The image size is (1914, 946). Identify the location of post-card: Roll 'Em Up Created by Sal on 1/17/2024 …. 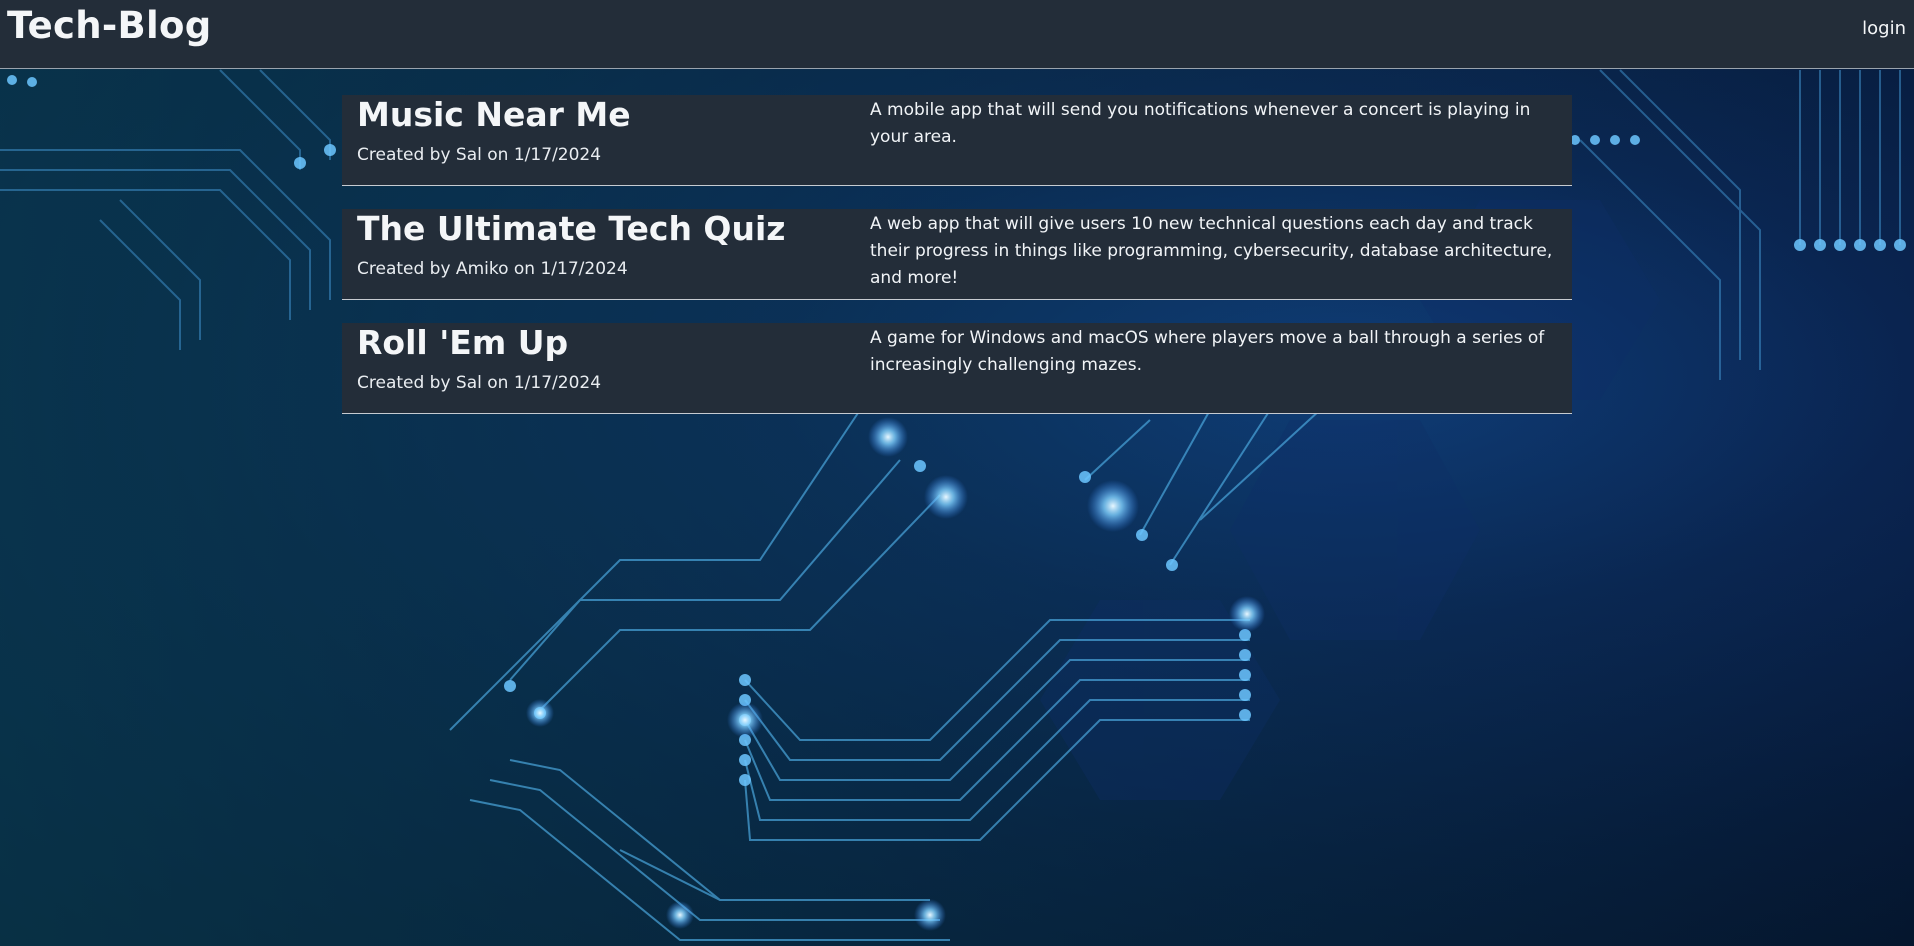
(957, 368).